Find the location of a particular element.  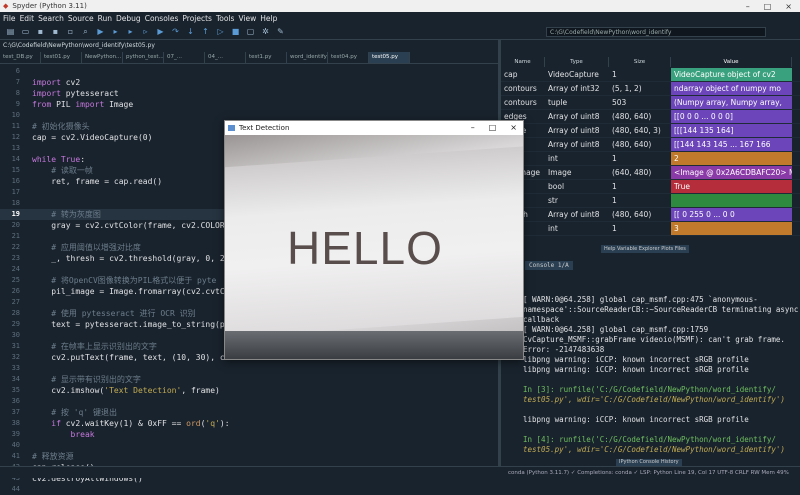

run-cell-icon: ▸ is located at coordinates (115, 31).